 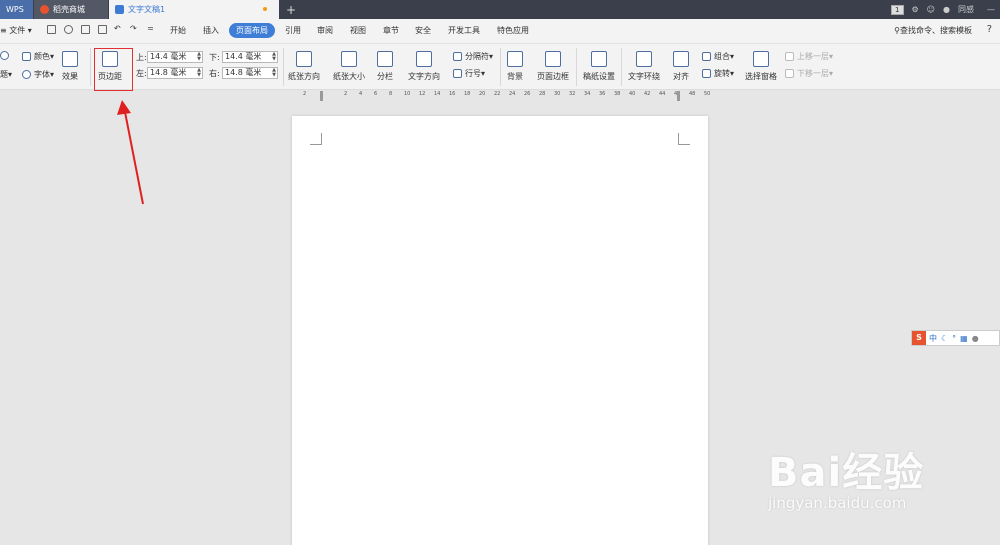 What do you see at coordinates (113, 69) in the screenshot?
I see `margins-highlight-box` at bounding box center [113, 69].